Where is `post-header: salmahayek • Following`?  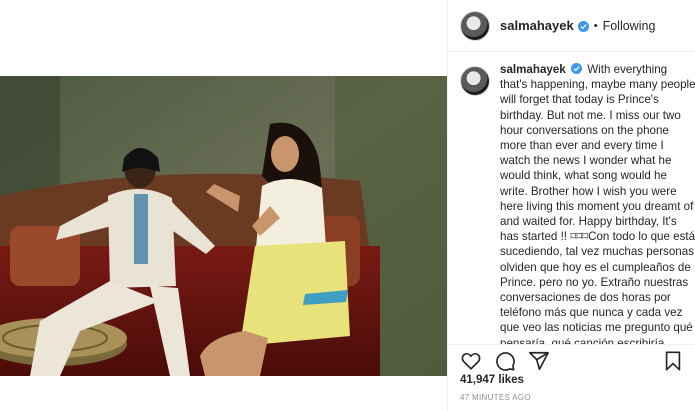
post-header: salmahayek • Following is located at coordinates (571, 26).